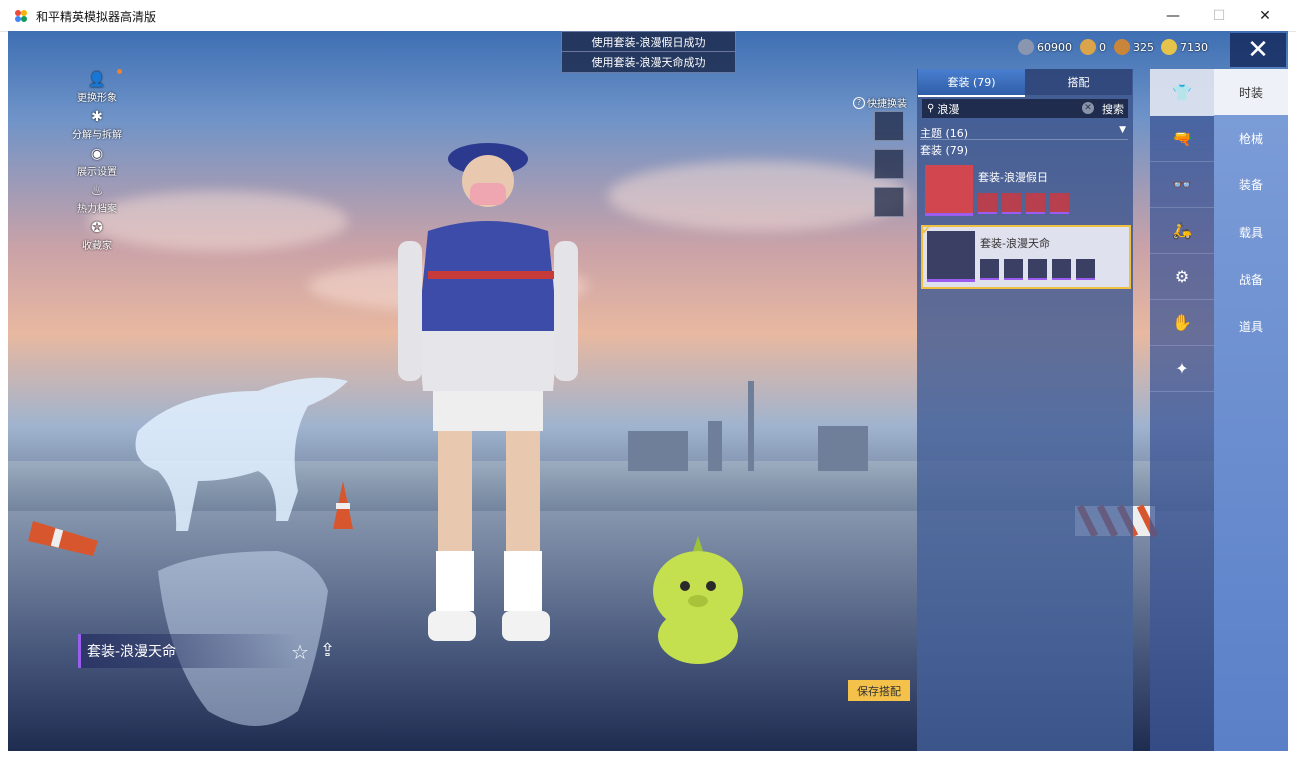  What do you see at coordinates (1054, 47) in the screenshot?
I see `currency-value: 60900` at bounding box center [1054, 47].